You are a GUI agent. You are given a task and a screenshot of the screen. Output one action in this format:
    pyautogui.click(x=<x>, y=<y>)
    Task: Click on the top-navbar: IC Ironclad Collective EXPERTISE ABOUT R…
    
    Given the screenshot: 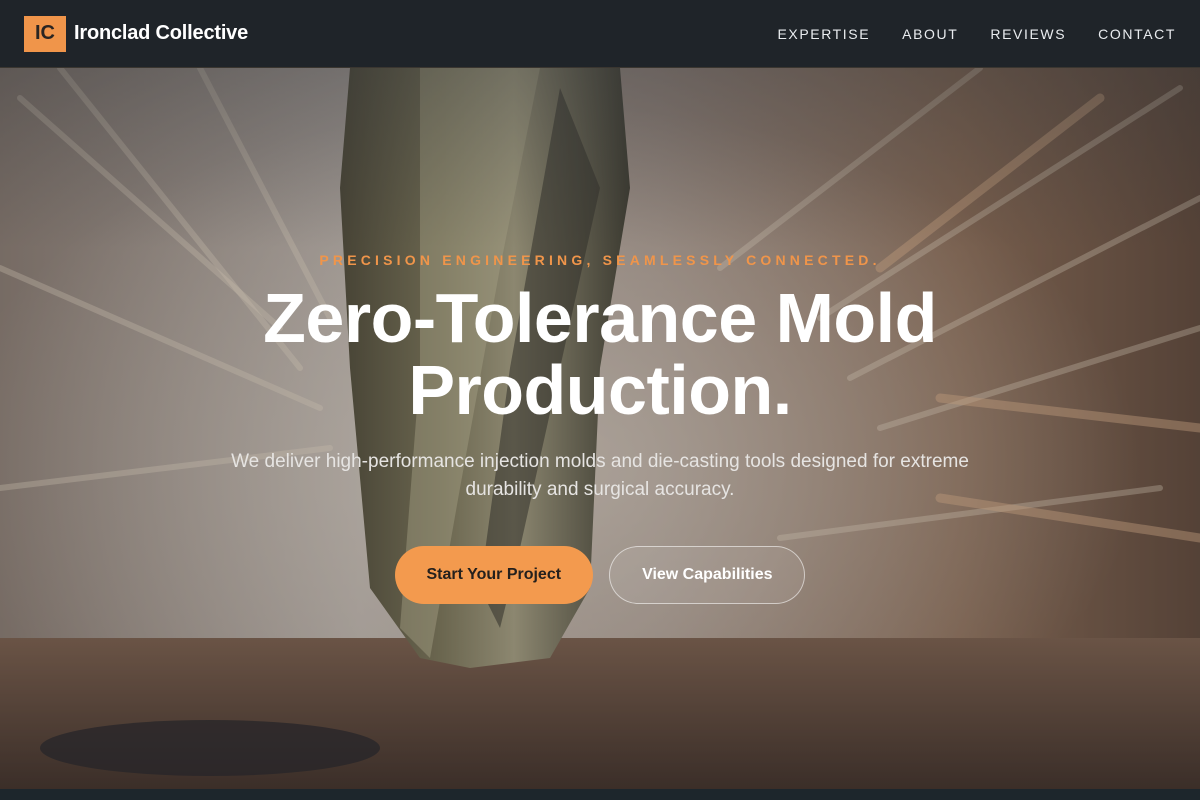 What is the action you would take?
    pyautogui.click(x=600, y=34)
    